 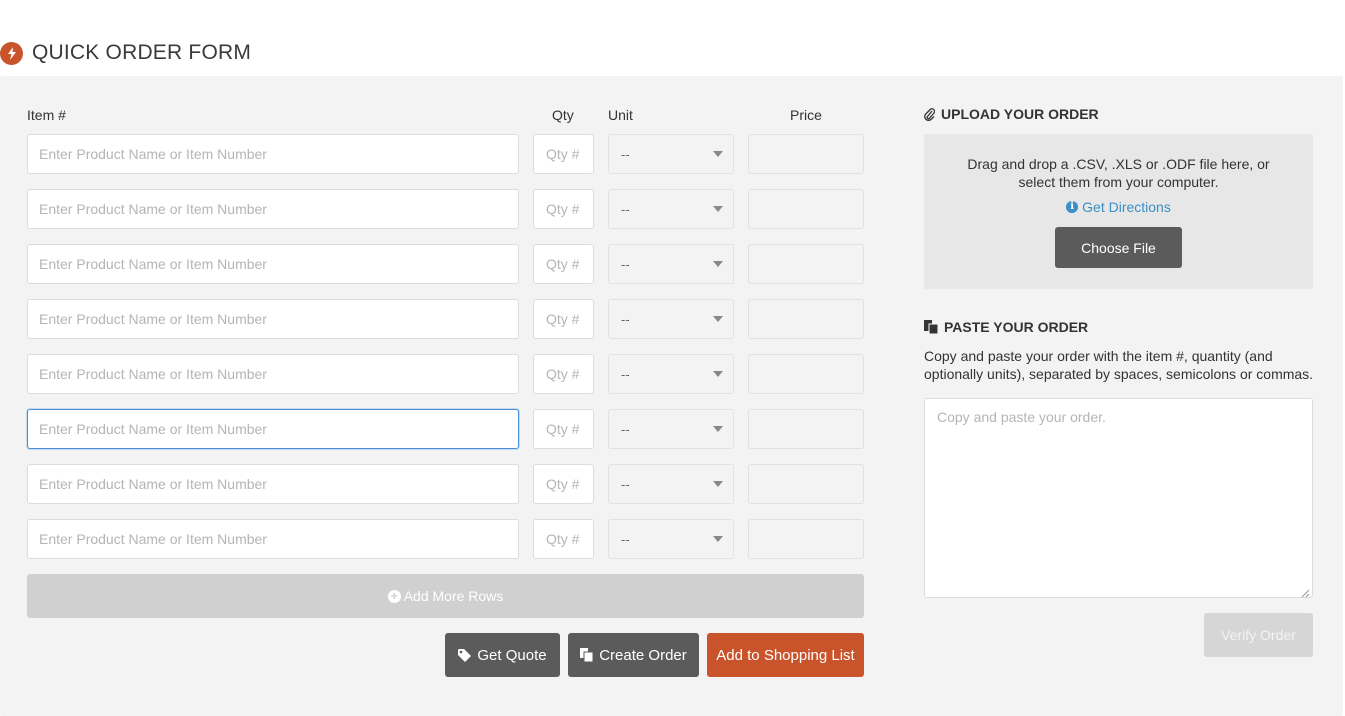 I want to click on plus-circle-icon: +, so click(x=394, y=596).